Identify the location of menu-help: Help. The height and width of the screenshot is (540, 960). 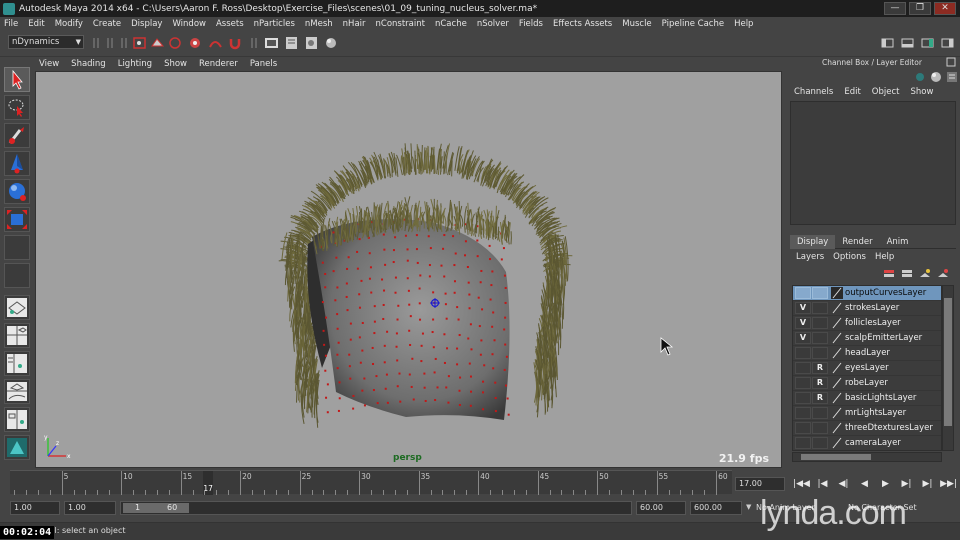
(743, 24).